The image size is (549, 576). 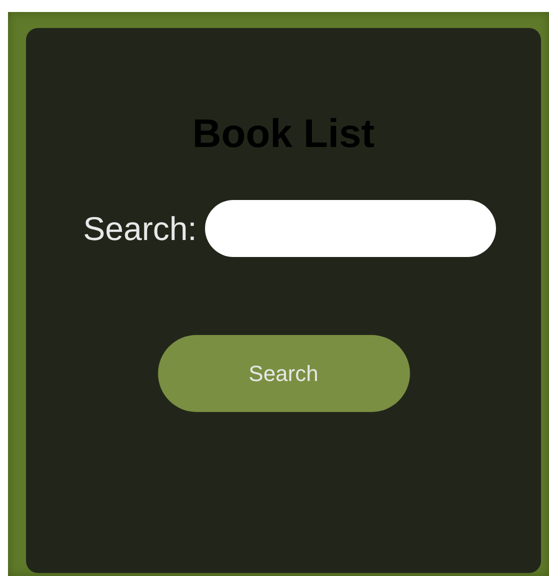 What do you see at coordinates (140, 229) in the screenshot?
I see `search-label: Search:` at bounding box center [140, 229].